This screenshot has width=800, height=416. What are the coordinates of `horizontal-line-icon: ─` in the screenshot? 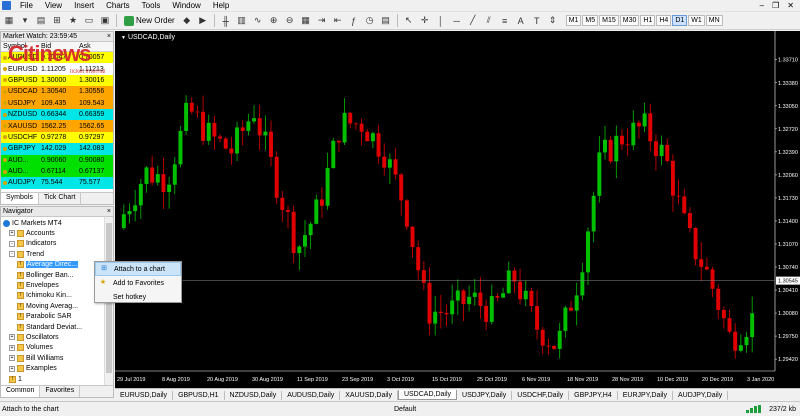 It's located at (457, 21).